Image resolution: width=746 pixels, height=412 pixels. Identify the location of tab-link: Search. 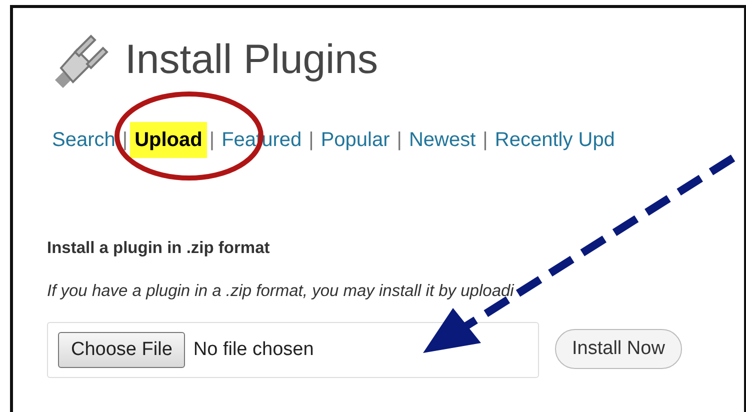
(83, 140).